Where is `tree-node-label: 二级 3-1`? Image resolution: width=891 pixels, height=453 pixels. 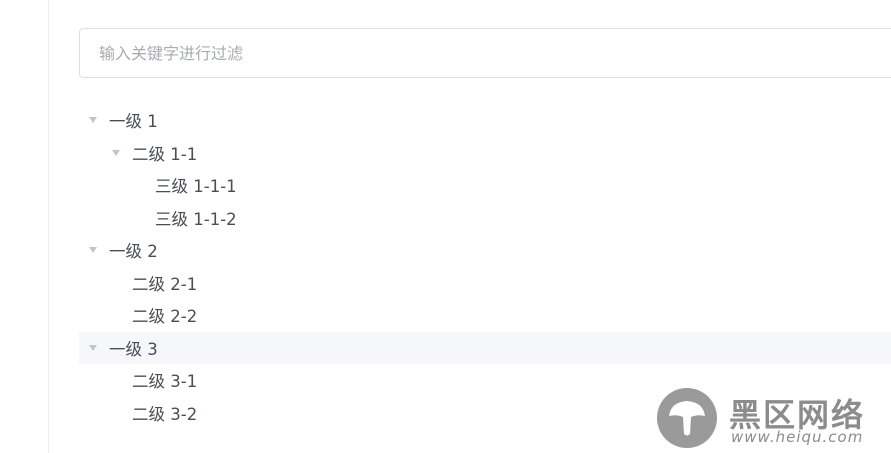
tree-node-label: 二级 3-1 is located at coordinates (165, 382).